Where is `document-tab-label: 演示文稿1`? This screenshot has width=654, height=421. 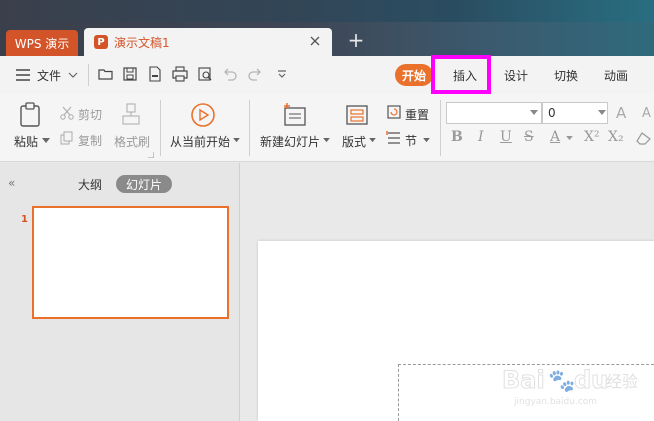 document-tab-label: 演示文稿1 is located at coordinates (142, 42).